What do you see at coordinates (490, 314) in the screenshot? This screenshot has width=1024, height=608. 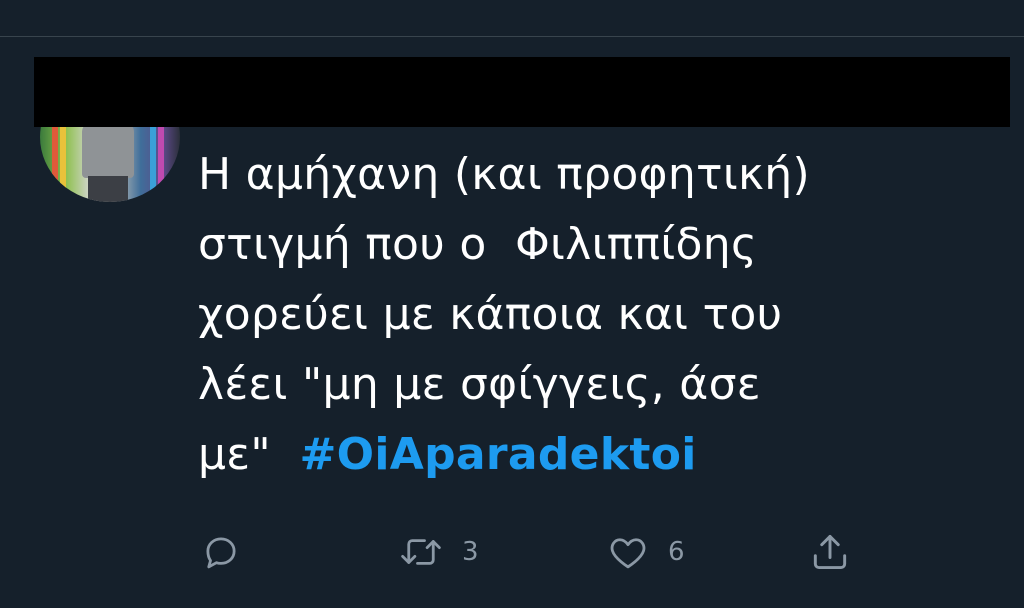 I see `tweet-text-line: χορεύει με κάποια και του` at bounding box center [490, 314].